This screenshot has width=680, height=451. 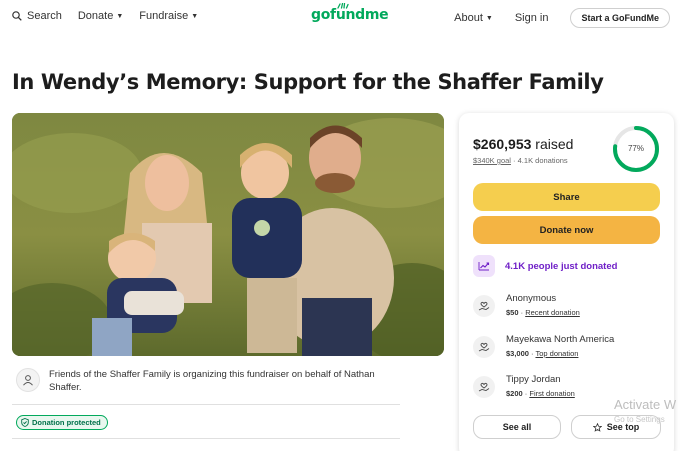 I want to click on donate-menu-label: Donate, so click(x=95, y=16).